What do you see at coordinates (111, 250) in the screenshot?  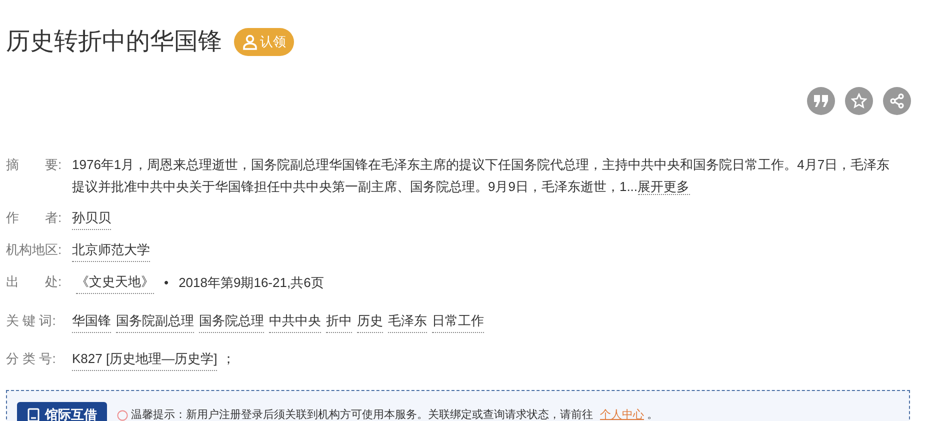 I see `field-link: 北京师范大学` at bounding box center [111, 250].